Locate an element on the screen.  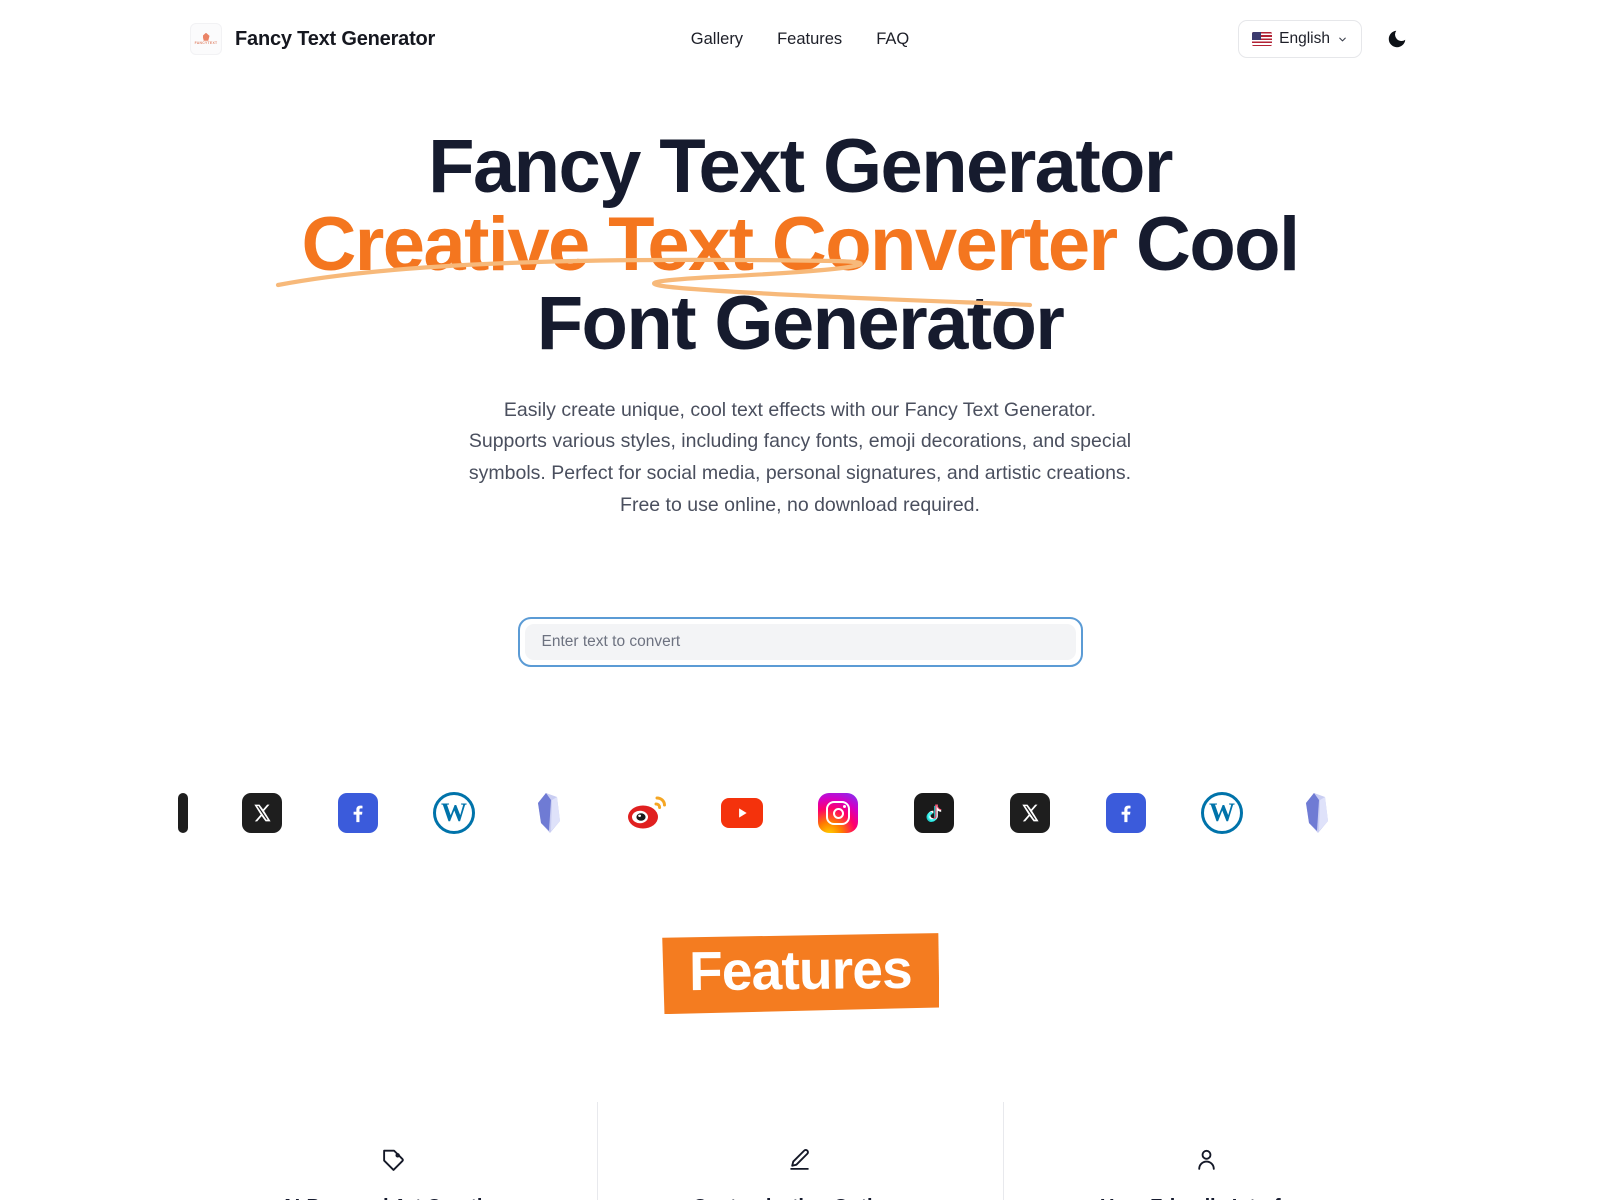
main-nav: Gallery Features FAQ is located at coordinates (800, 39).